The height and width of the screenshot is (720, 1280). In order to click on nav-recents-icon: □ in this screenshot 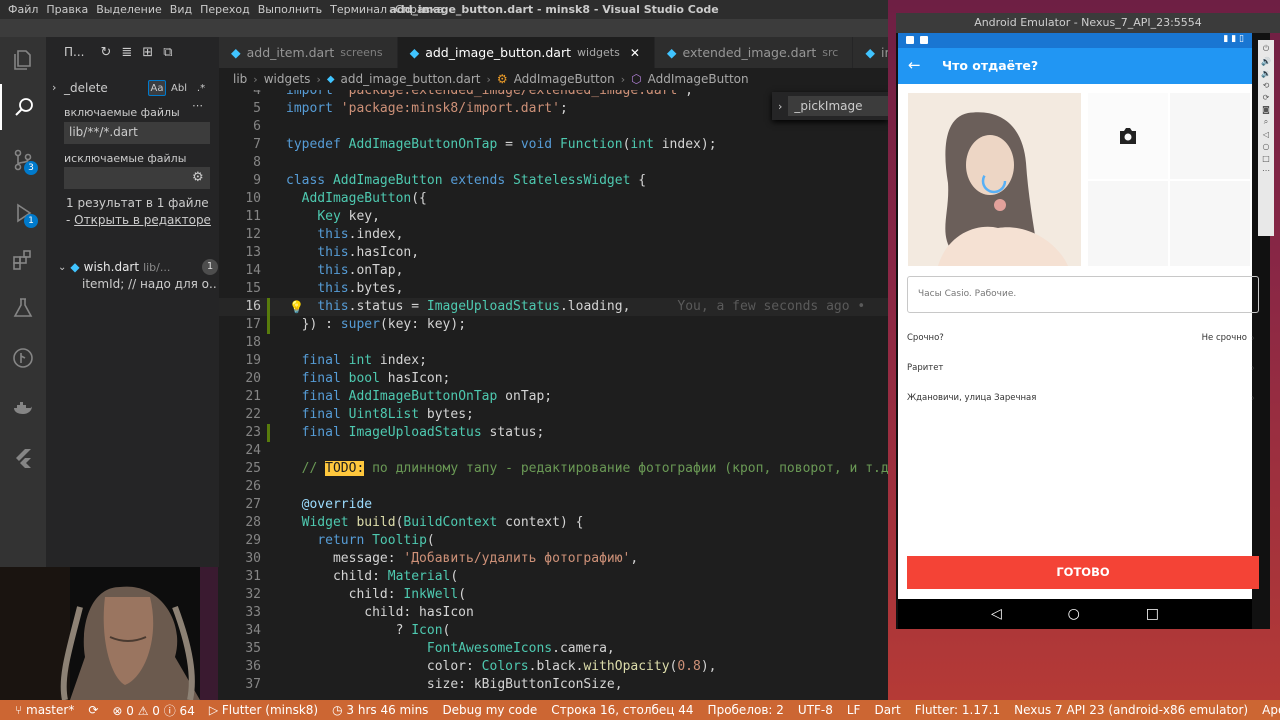, I will do `click(1152, 614)`.